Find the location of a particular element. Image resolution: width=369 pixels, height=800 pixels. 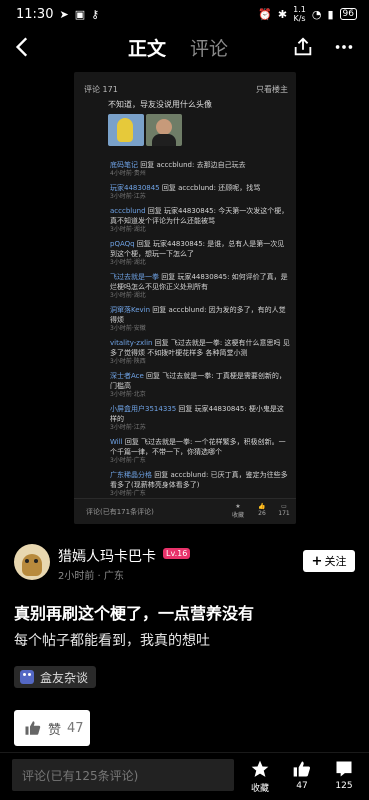

shot-duck-image is located at coordinates (126, 130).